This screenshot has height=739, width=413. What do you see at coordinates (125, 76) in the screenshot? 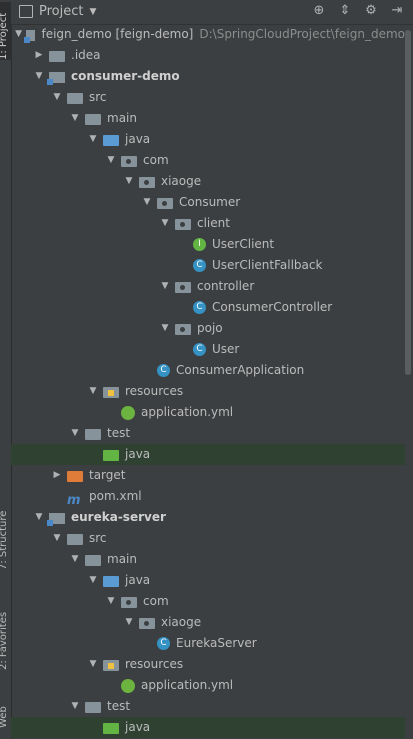
I see `tree-item-text: consumer-demo` at bounding box center [125, 76].